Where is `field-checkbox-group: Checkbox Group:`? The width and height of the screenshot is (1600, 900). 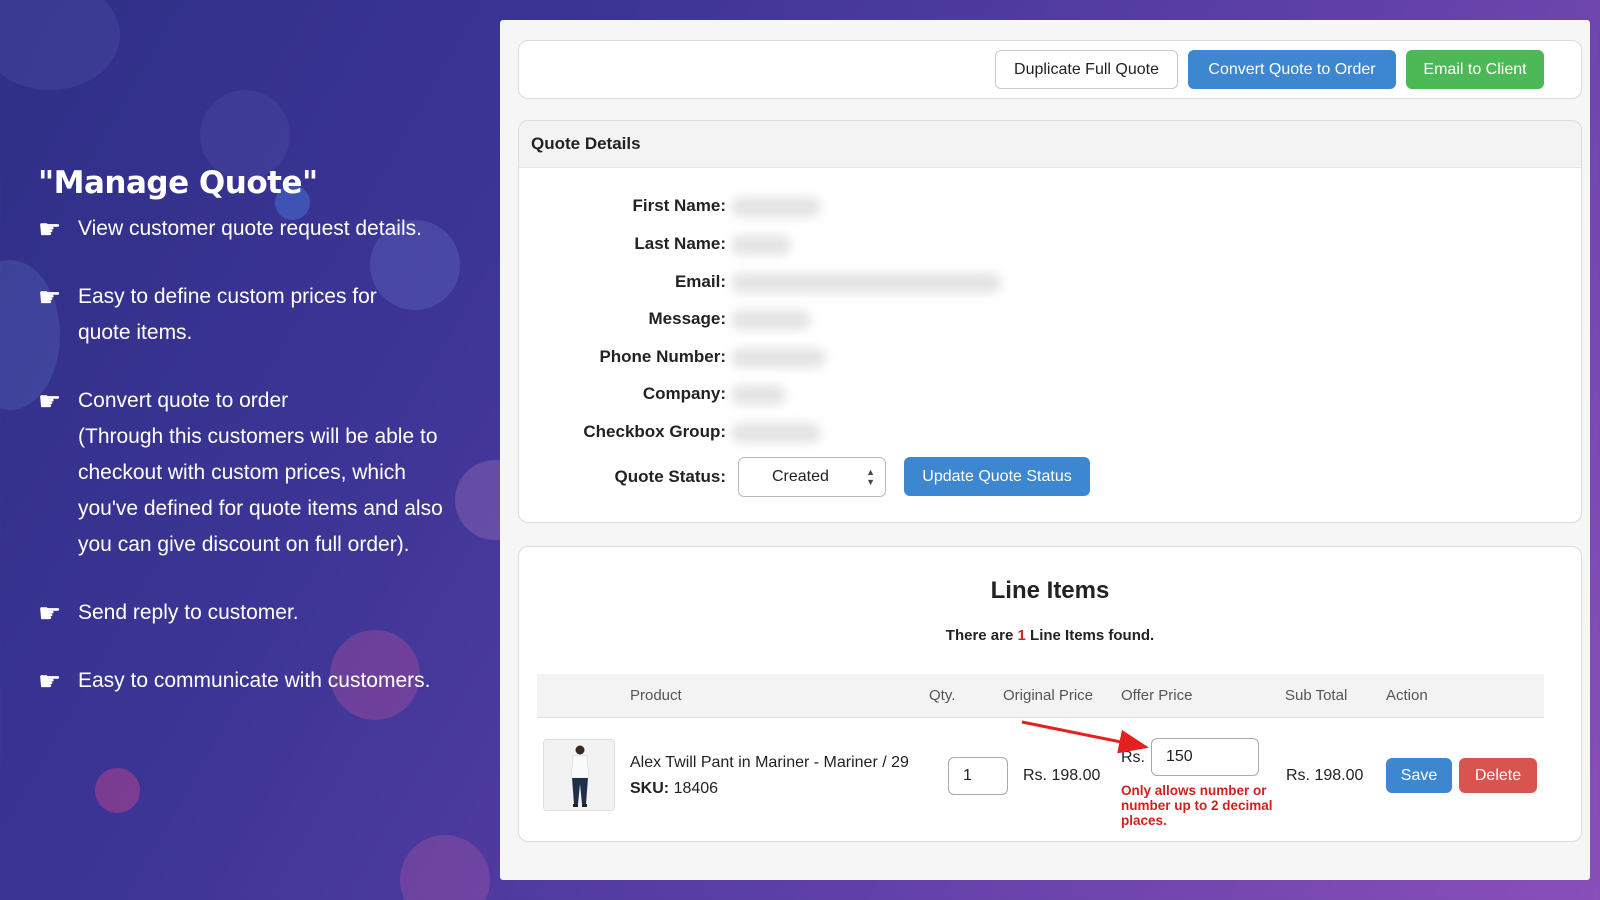
field-checkbox-group: Checkbox Group: is located at coordinates (1050, 432).